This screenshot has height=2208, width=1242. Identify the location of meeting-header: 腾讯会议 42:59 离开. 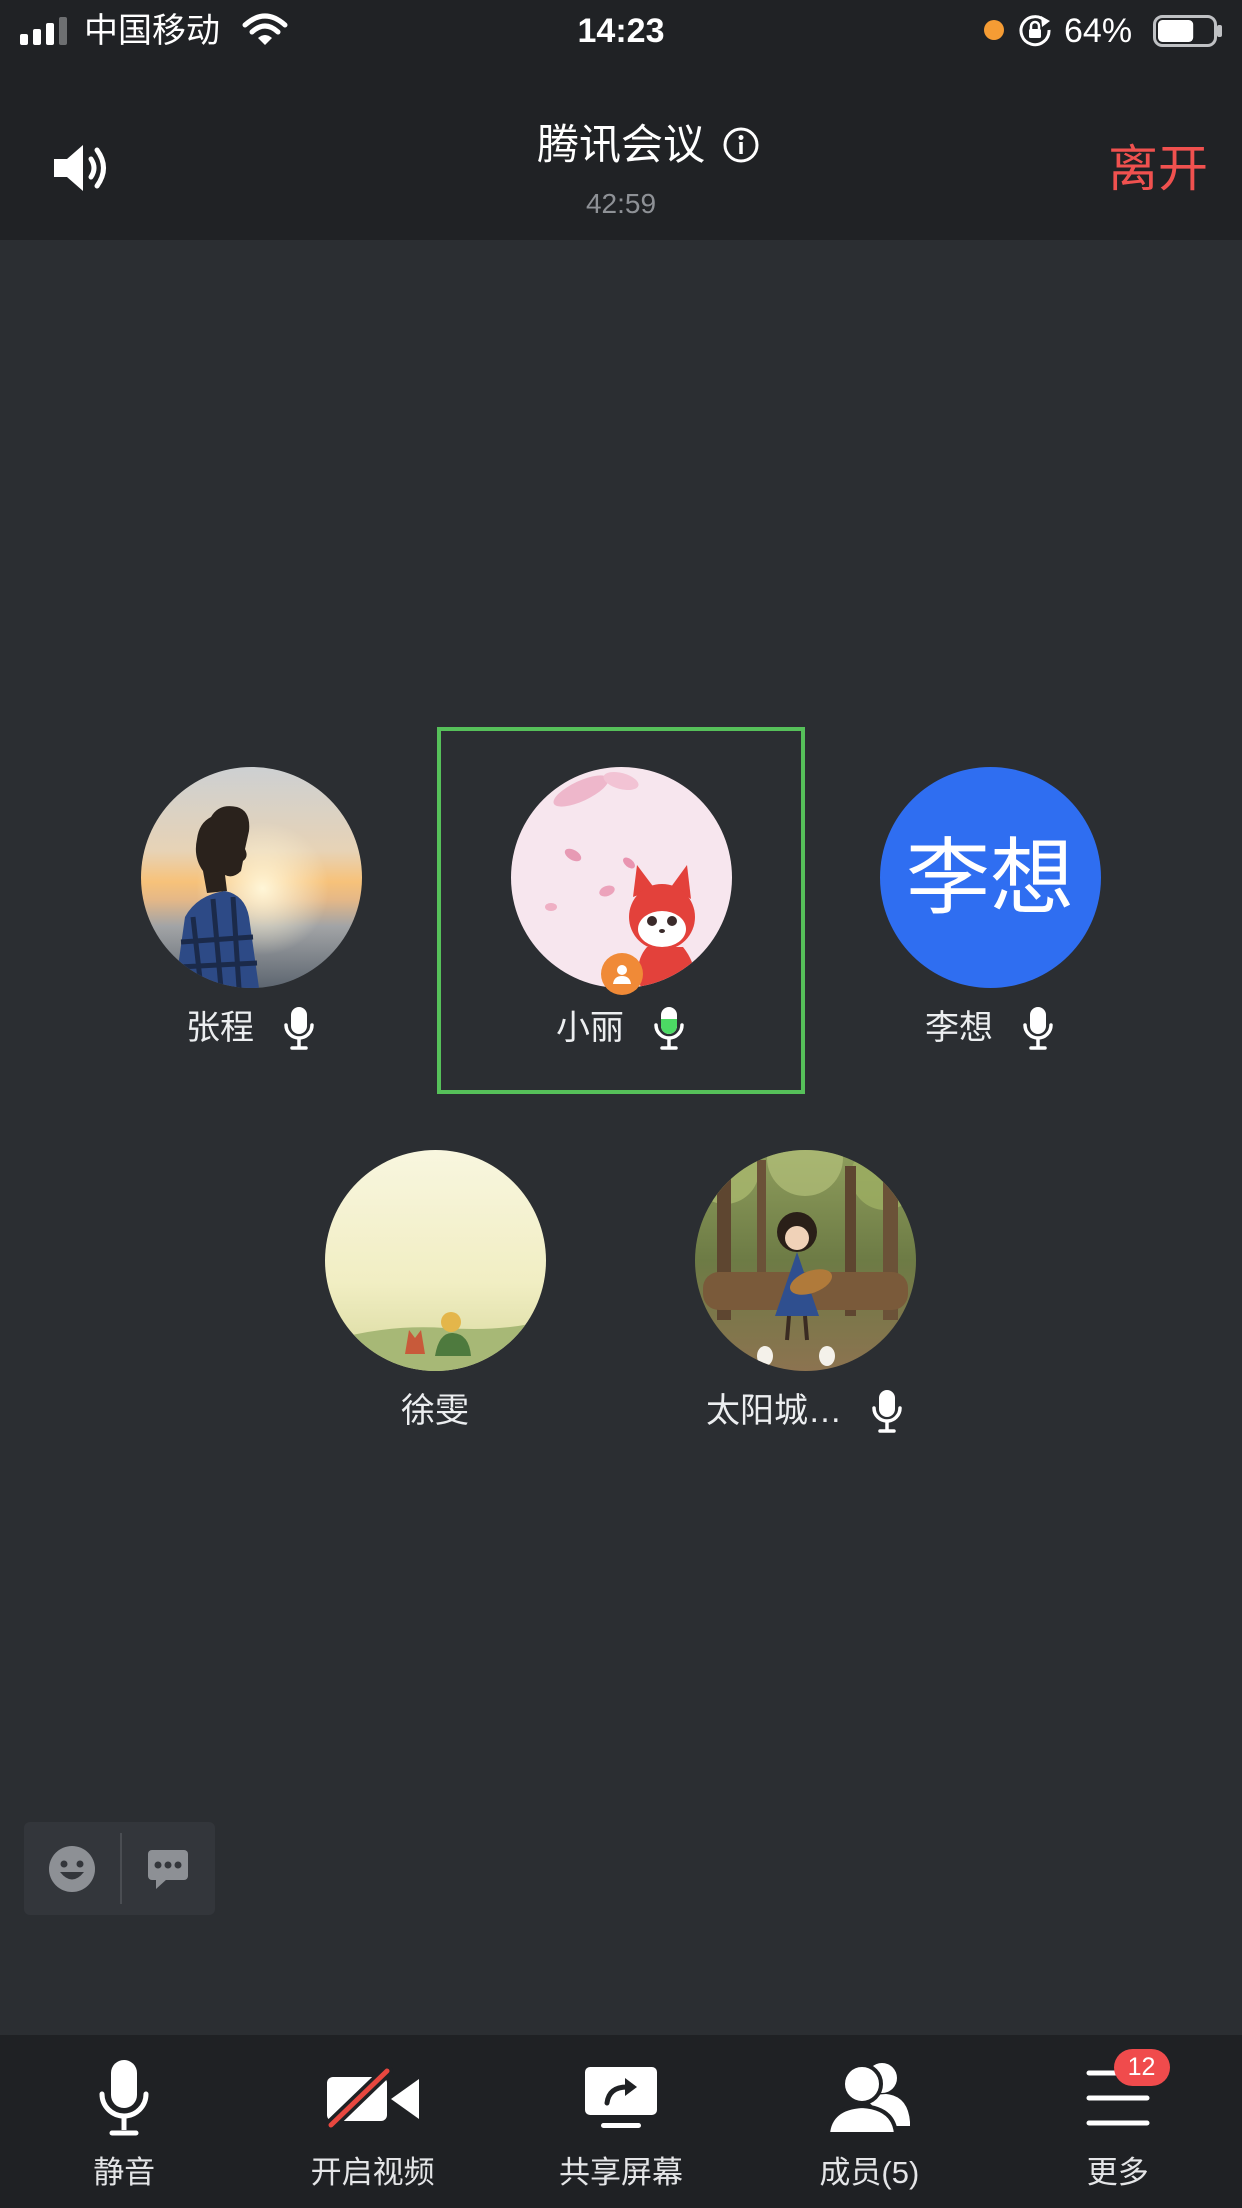
(621, 151).